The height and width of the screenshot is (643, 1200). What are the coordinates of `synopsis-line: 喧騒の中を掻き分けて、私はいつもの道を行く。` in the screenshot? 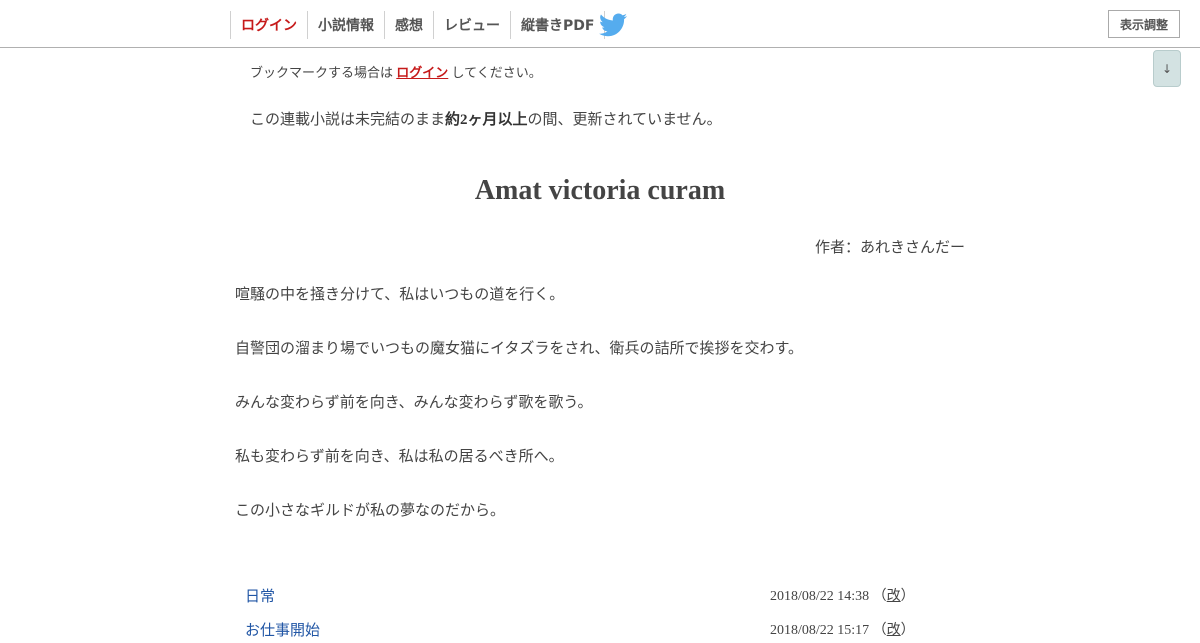 It's located at (400, 294).